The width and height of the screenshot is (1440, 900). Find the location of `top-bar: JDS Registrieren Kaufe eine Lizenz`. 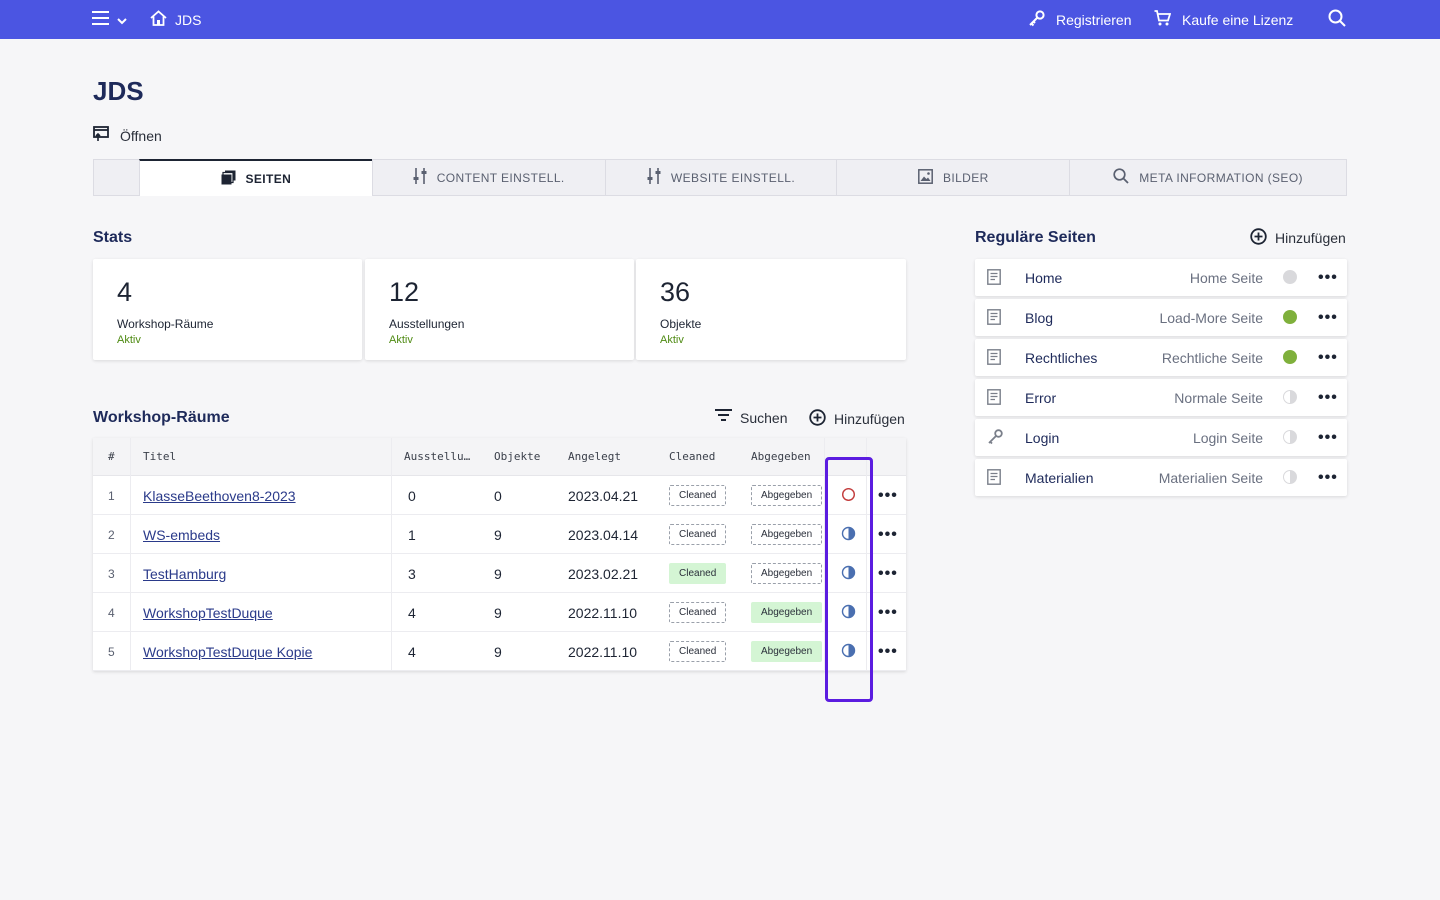

top-bar: JDS Registrieren Kaufe eine Lizenz is located at coordinates (720, 19).